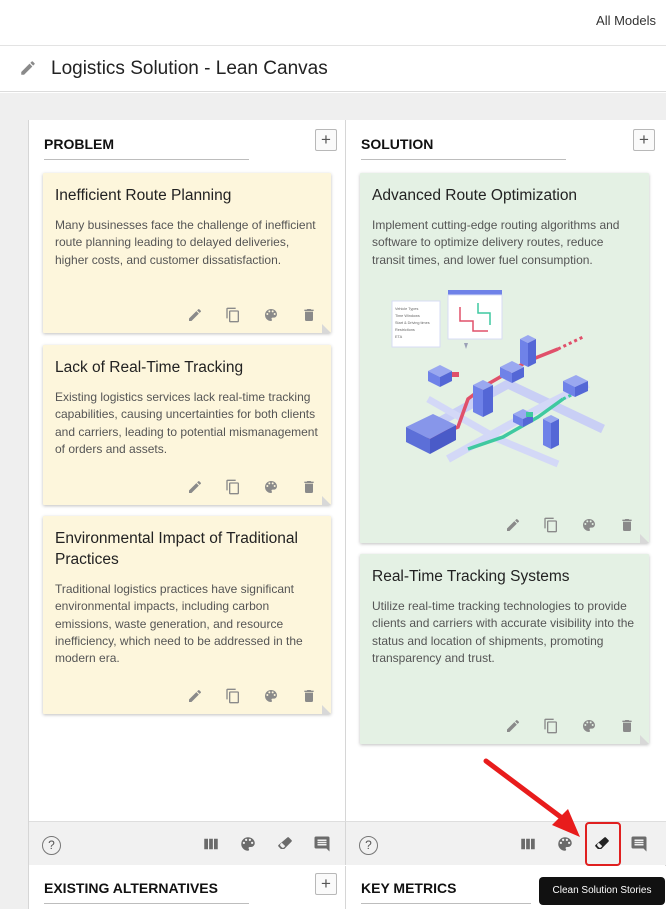 Image resolution: width=666 pixels, height=909 pixels. I want to click on key-metrics-header: KEY METRICS, so click(446, 892).